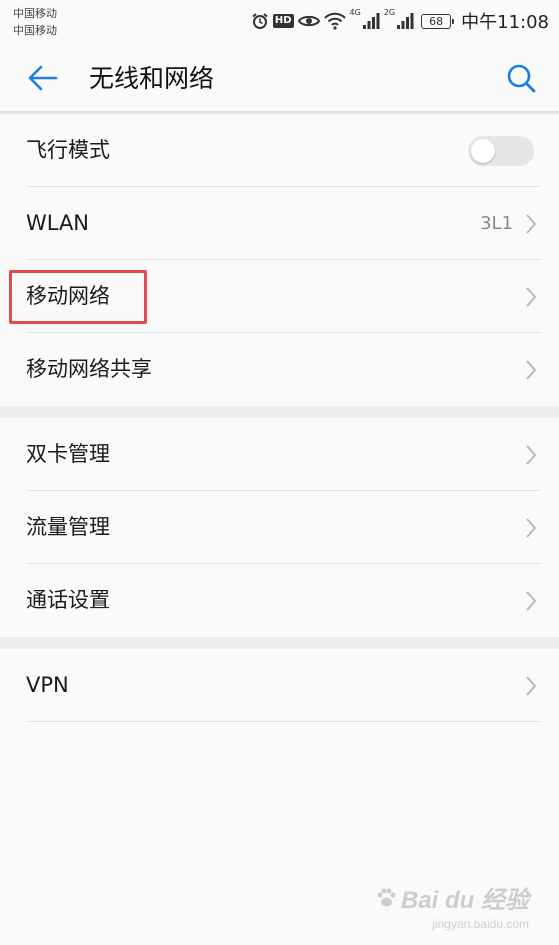  Describe the element at coordinates (68, 150) in the screenshot. I see `row-label: 飞行模式` at that location.